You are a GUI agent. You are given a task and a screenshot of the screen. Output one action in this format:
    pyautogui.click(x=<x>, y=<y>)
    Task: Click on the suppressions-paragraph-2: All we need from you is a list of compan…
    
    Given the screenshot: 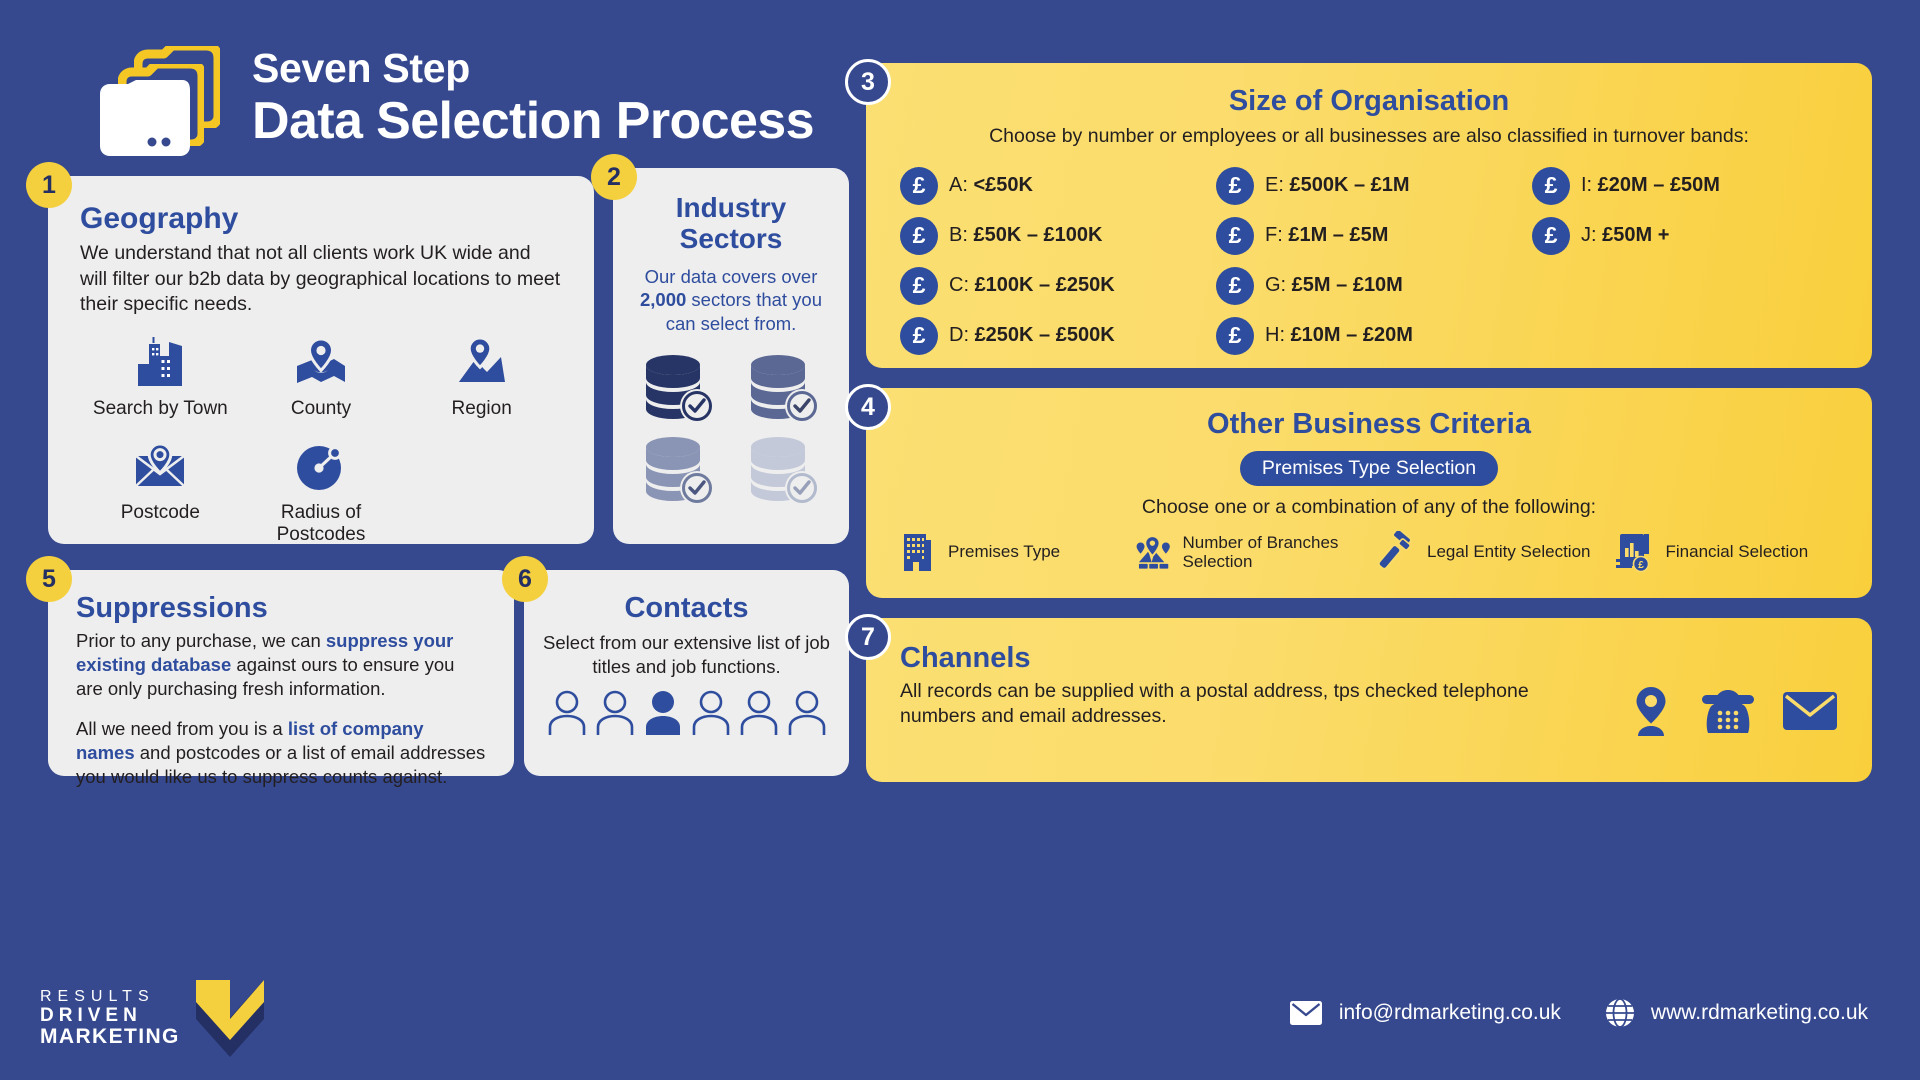 What is the action you would take?
    pyautogui.click(x=281, y=753)
    